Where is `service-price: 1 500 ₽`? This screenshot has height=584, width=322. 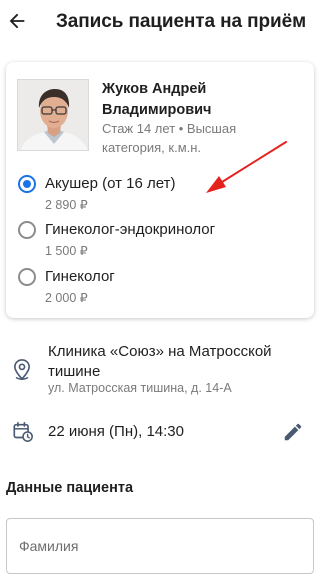
service-price: 1 500 ₽ is located at coordinates (66, 251).